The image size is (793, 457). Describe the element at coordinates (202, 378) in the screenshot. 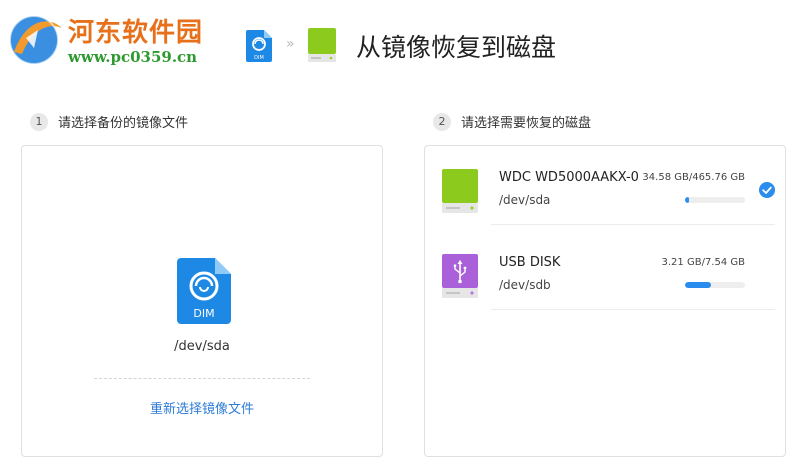

I see `divider` at that location.